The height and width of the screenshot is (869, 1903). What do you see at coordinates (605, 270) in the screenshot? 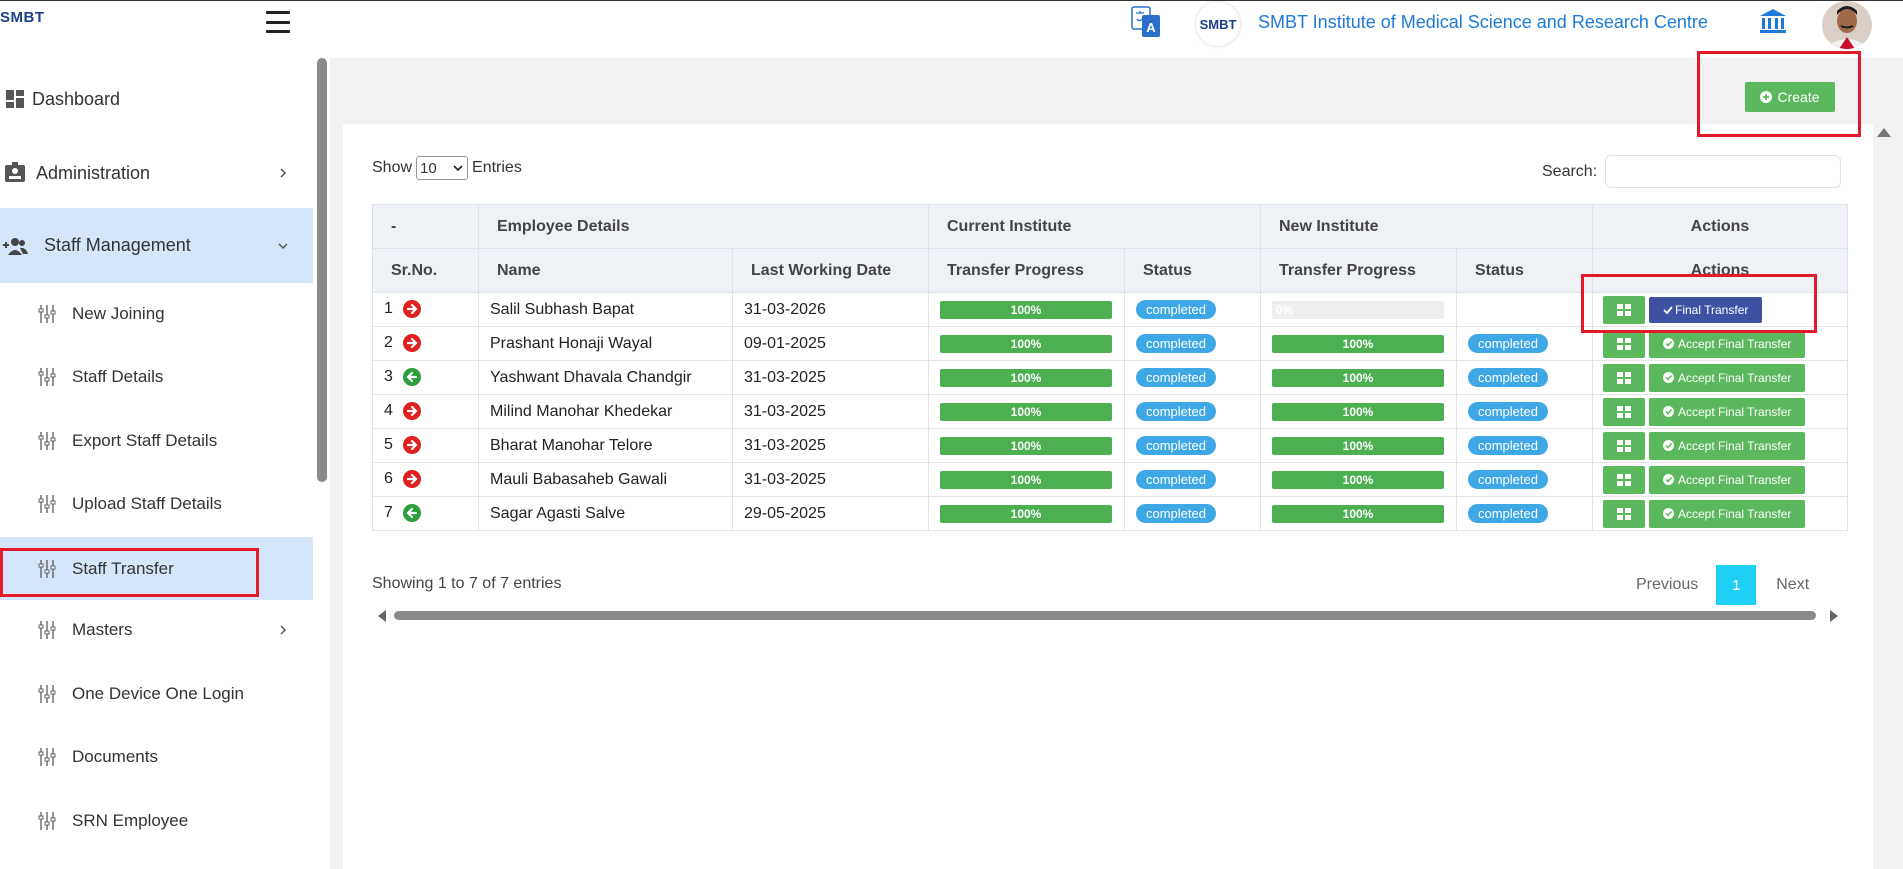
I see `column-header: Name` at bounding box center [605, 270].